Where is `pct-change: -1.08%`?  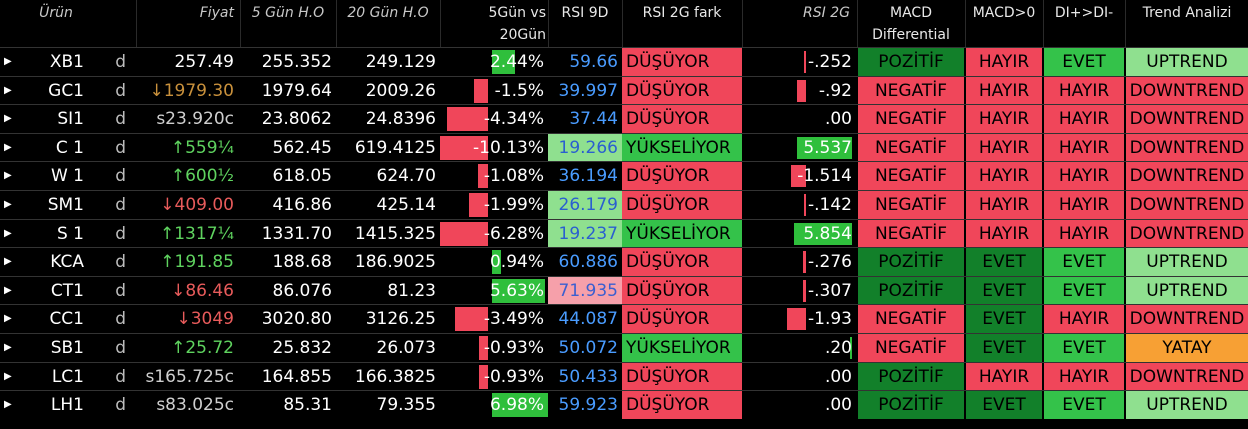
pct-change: -1.08% is located at coordinates (513, 176).